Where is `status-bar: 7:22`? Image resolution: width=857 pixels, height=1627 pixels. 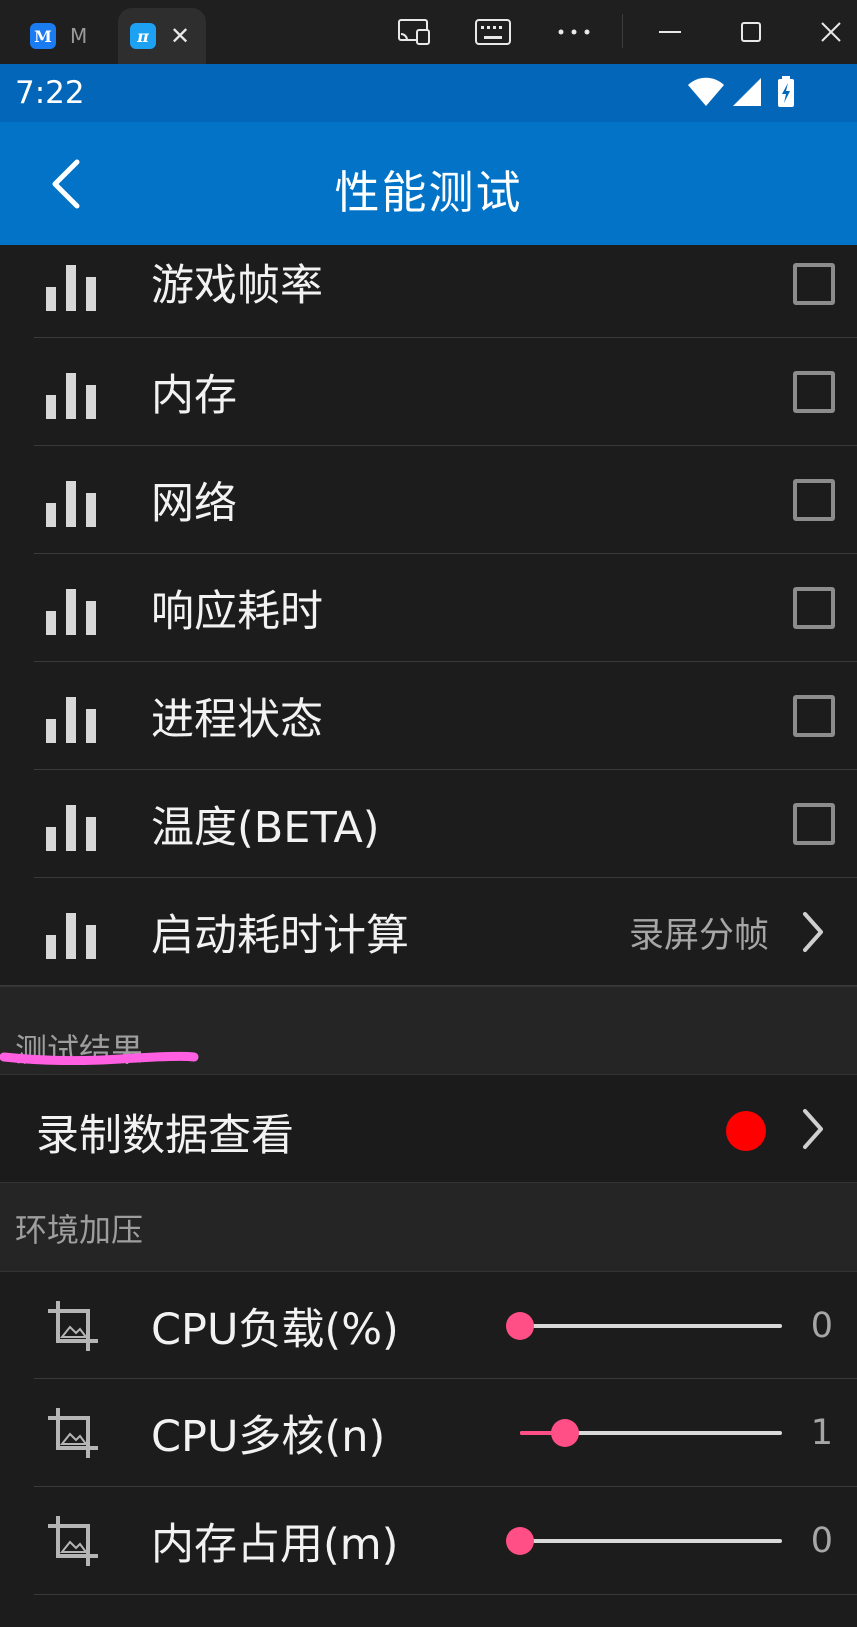
status-bar: 7:22 is located at coordinates (428, 93).